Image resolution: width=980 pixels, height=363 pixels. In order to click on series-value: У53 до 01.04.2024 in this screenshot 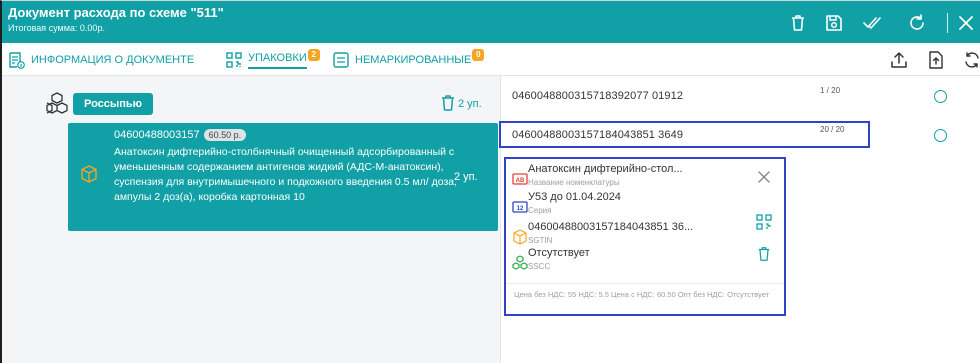, I will do `click(574, 197)`.